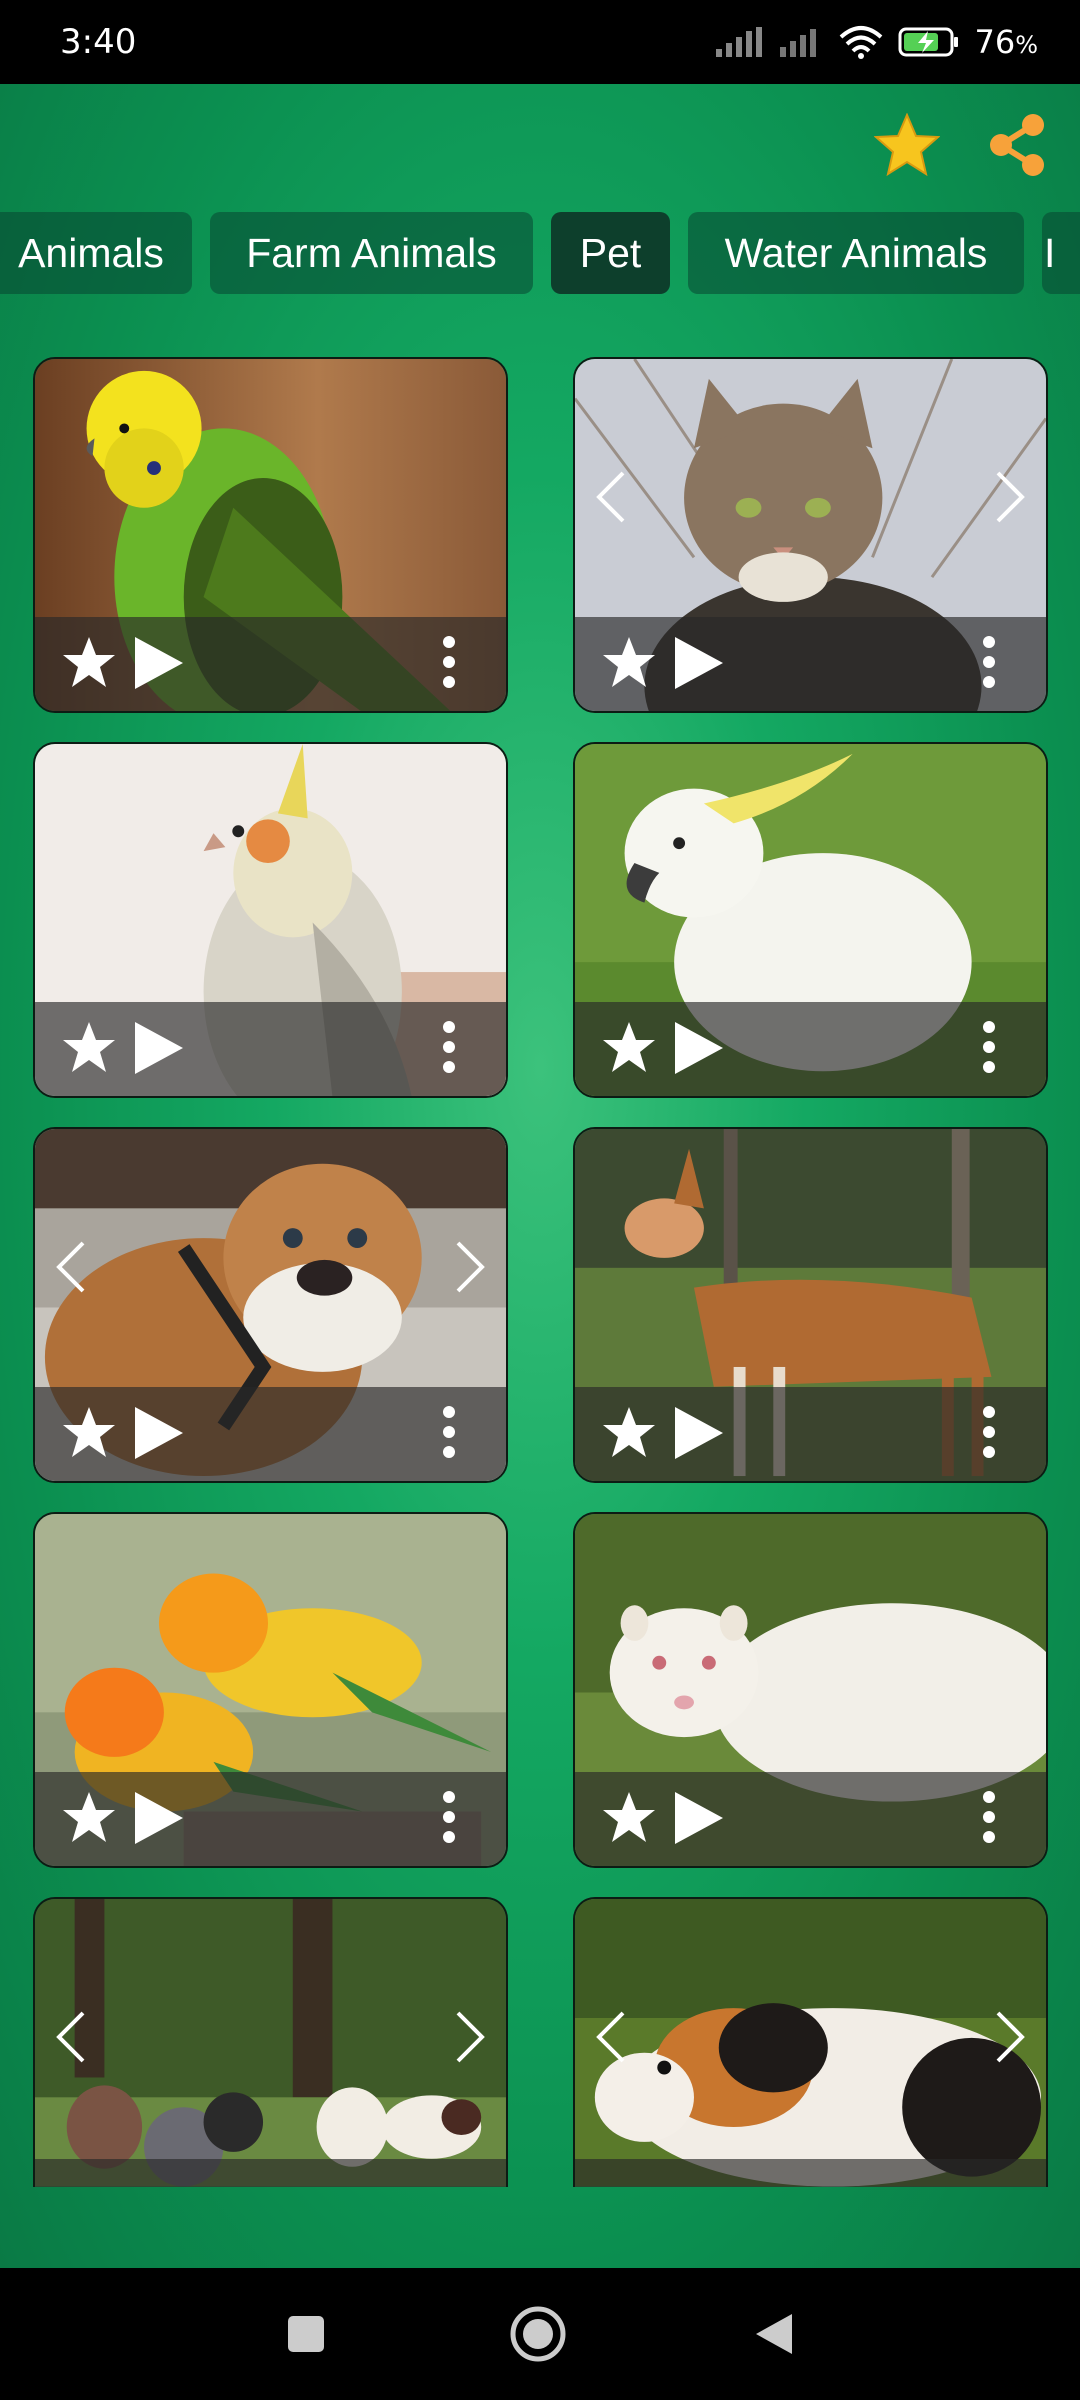  What do you see at coordinates (810, 1690) in the screenshot?
I see `sound-card-ferret` at bounding box center [810, 1690].